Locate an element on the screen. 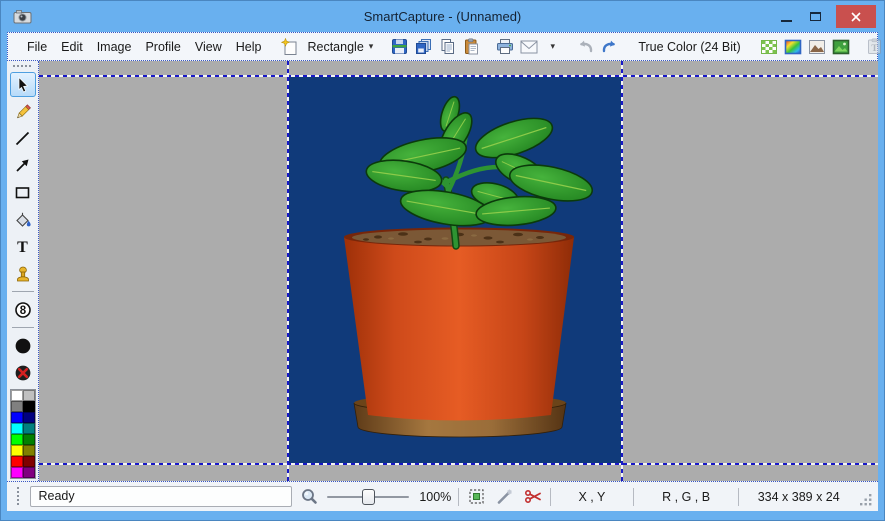 The image size is (885, 521). redo-icon is located at coordinates (609, 46).